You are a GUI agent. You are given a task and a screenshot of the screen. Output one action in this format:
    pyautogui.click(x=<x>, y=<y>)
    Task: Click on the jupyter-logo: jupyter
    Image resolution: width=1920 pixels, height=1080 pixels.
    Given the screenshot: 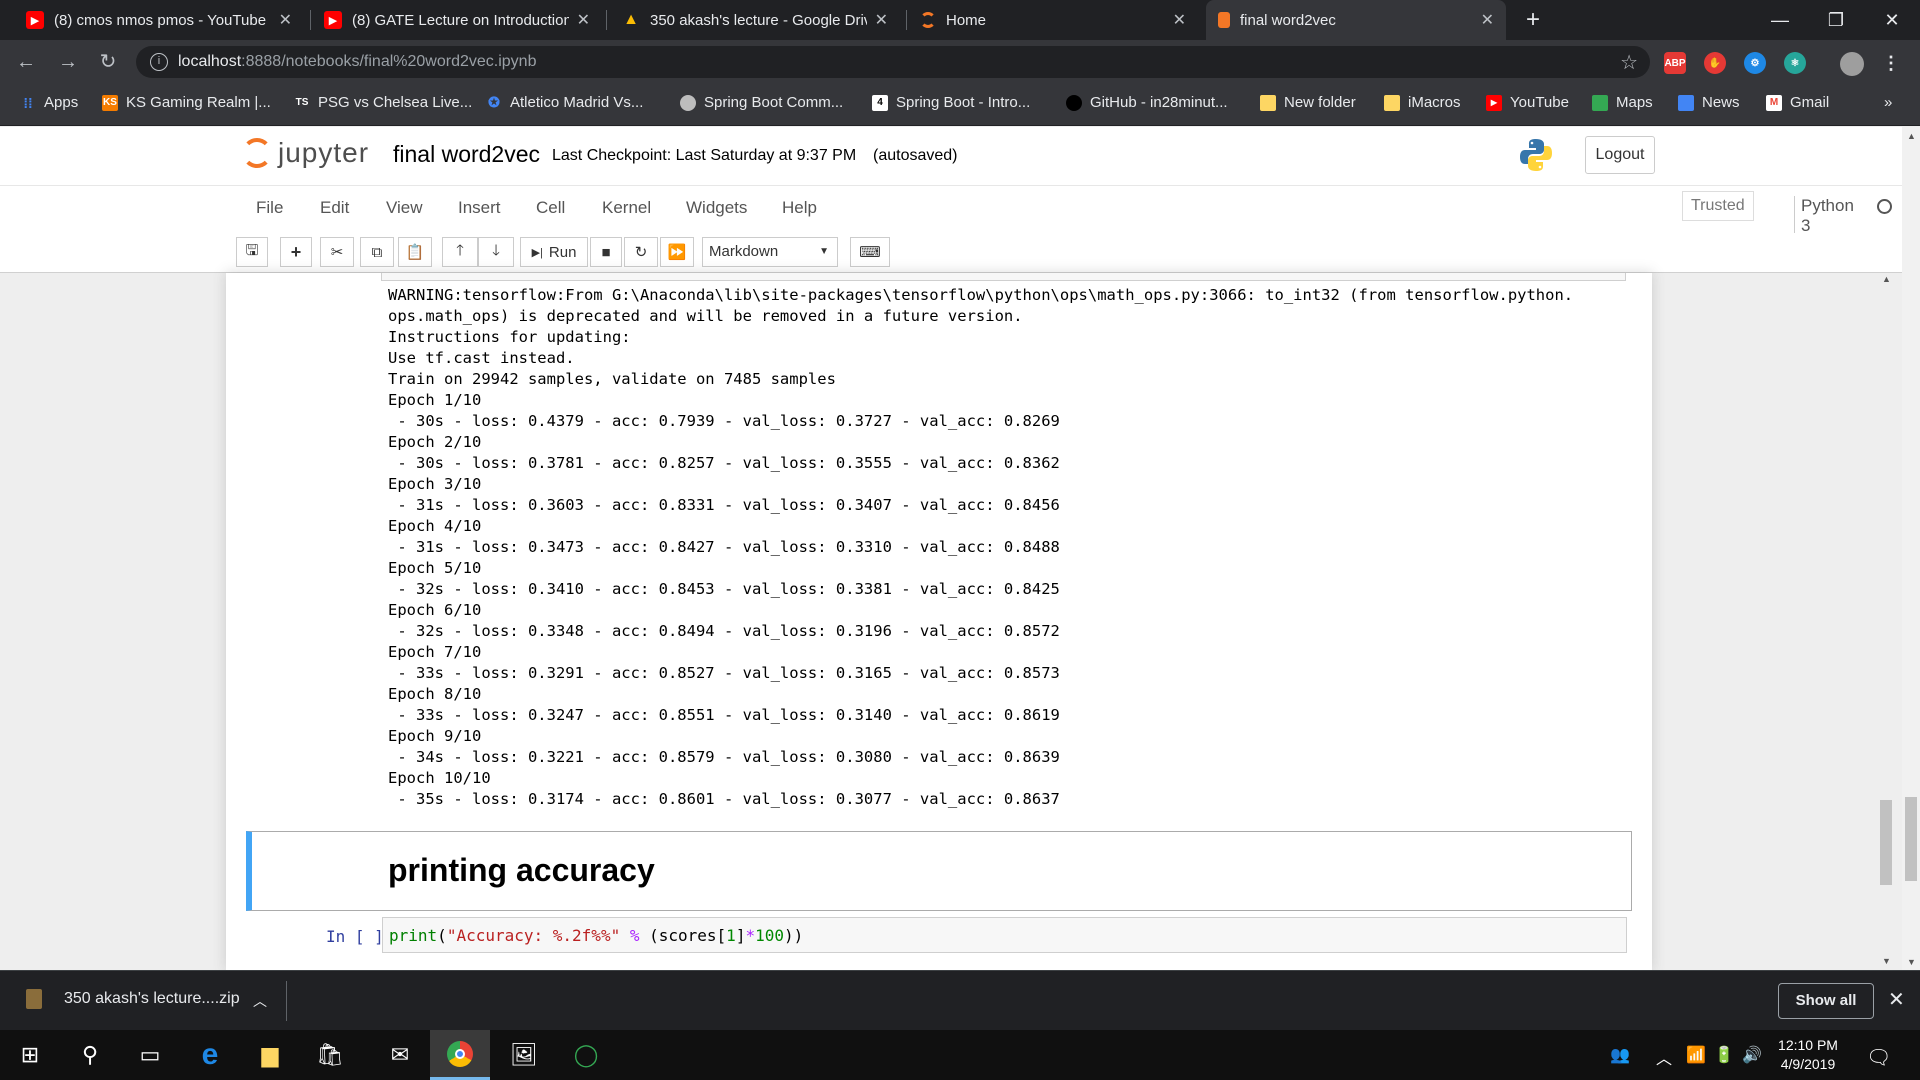 What is the action you would take?
    pyautogui.click(x=305, y=153)
    